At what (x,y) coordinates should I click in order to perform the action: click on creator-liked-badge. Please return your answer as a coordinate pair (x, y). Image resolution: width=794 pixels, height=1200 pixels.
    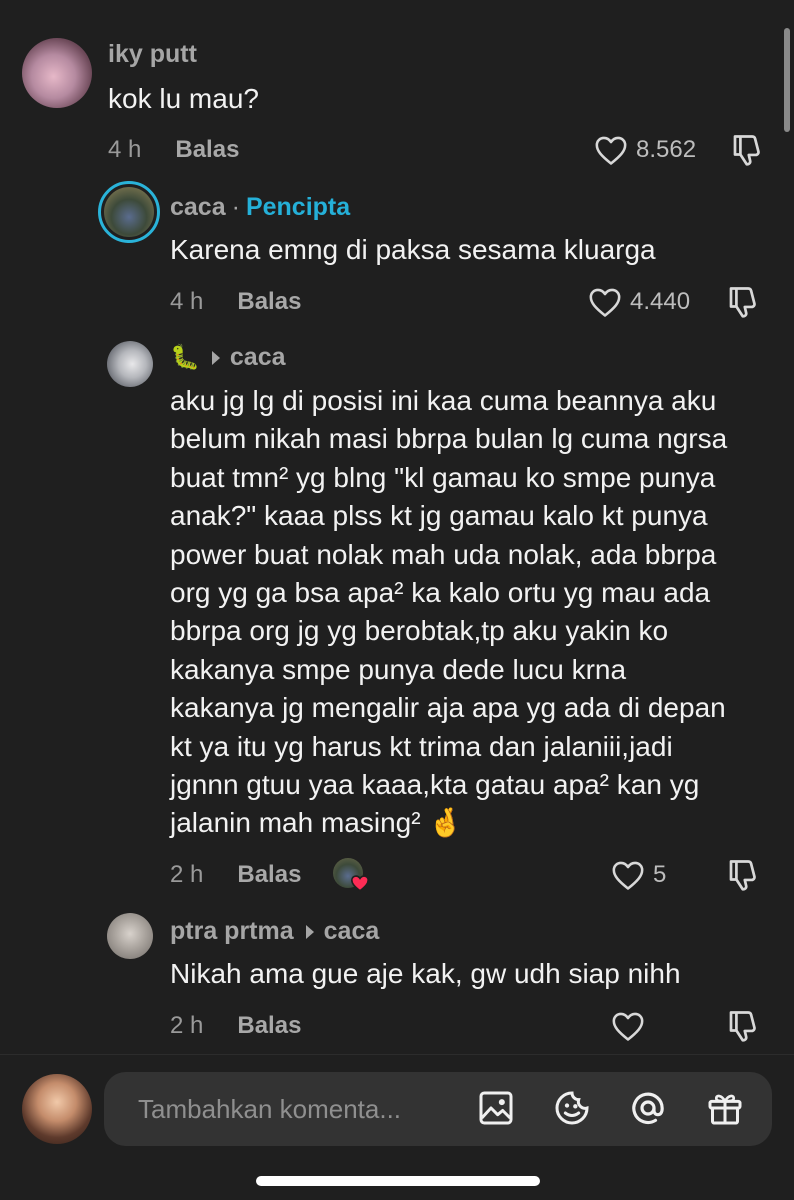
    Looking at the image, I should click on (351, 876).